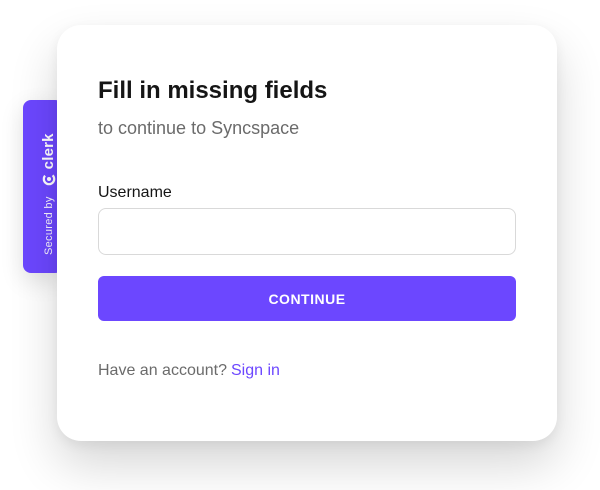 This screenshot has width=600, height=490. What do you see at coordinates (48, 151) in the screenshot?
I see `badge-brand-text: clerk` at bounding box center [48, 151].